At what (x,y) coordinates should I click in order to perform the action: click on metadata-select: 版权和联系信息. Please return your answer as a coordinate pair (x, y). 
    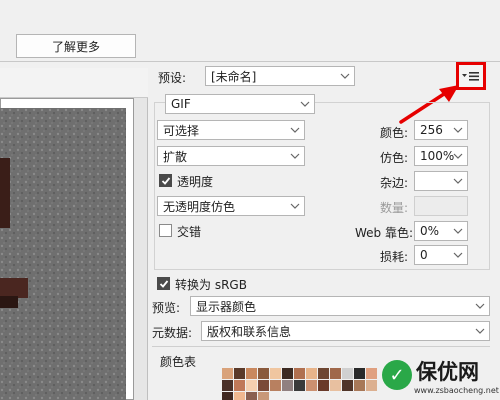
    Looking at the image, I should click on (345, 331).